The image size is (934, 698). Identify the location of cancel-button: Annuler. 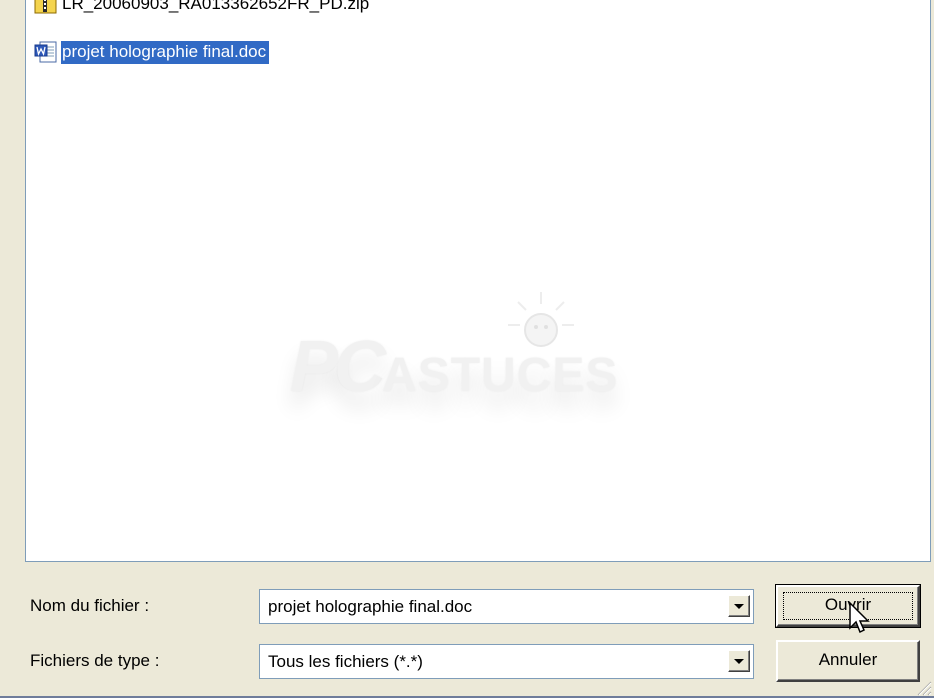
(848, 661).